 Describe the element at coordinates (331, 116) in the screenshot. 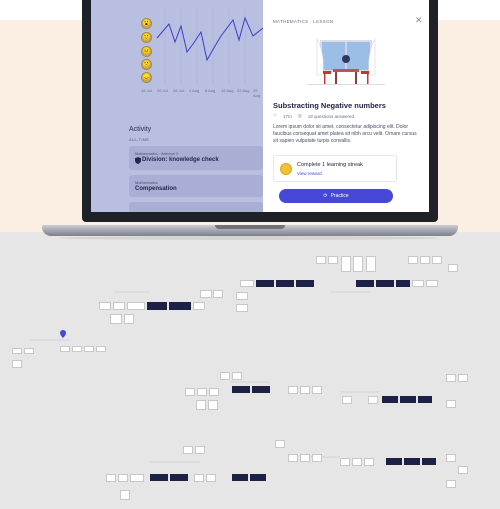

I see `lesson-questions: 18 questions answered` at that location.